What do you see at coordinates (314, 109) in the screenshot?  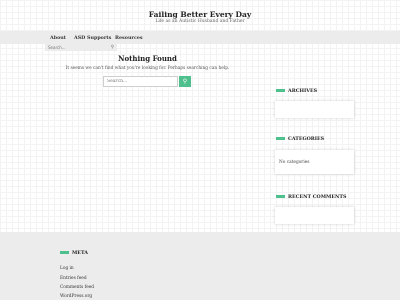 I see `archives-widget-box` at bounding box center [314, 109].